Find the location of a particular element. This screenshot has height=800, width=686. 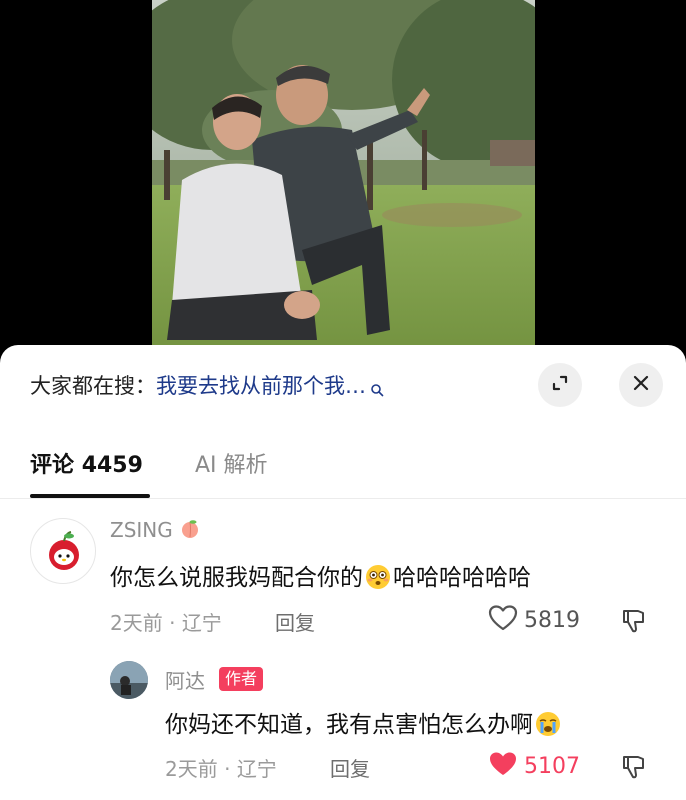

comment-username-text: ZSING is located at coordinates (141, 530).